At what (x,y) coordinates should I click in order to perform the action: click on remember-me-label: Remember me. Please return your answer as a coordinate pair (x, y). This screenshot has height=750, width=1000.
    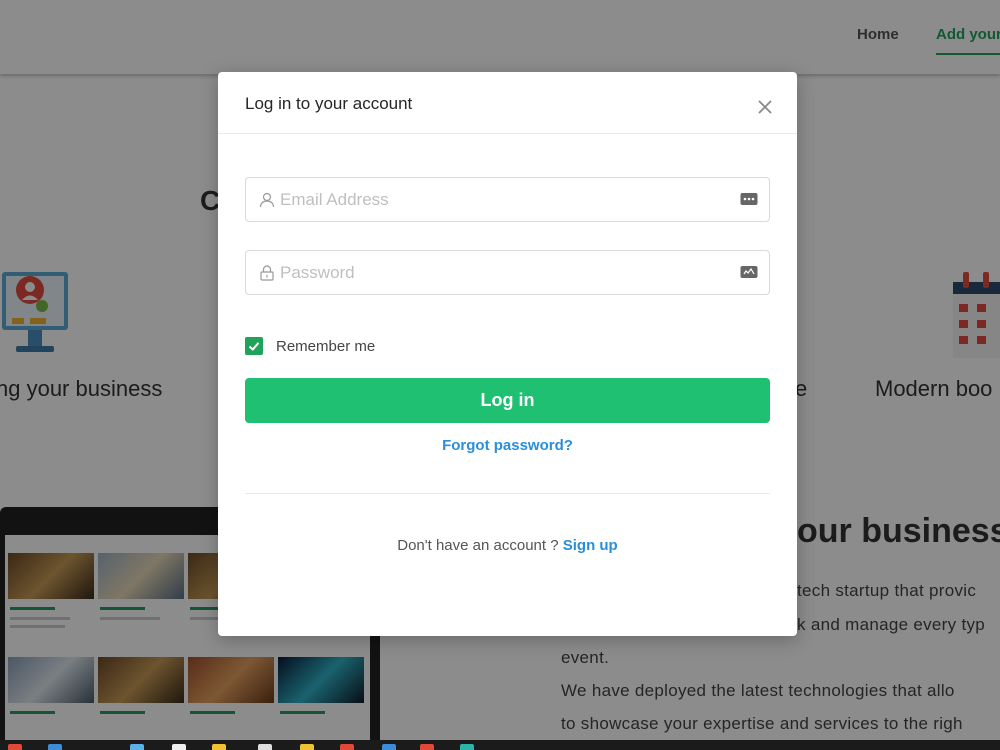
    Looking at the image, I should click on (326, 346).